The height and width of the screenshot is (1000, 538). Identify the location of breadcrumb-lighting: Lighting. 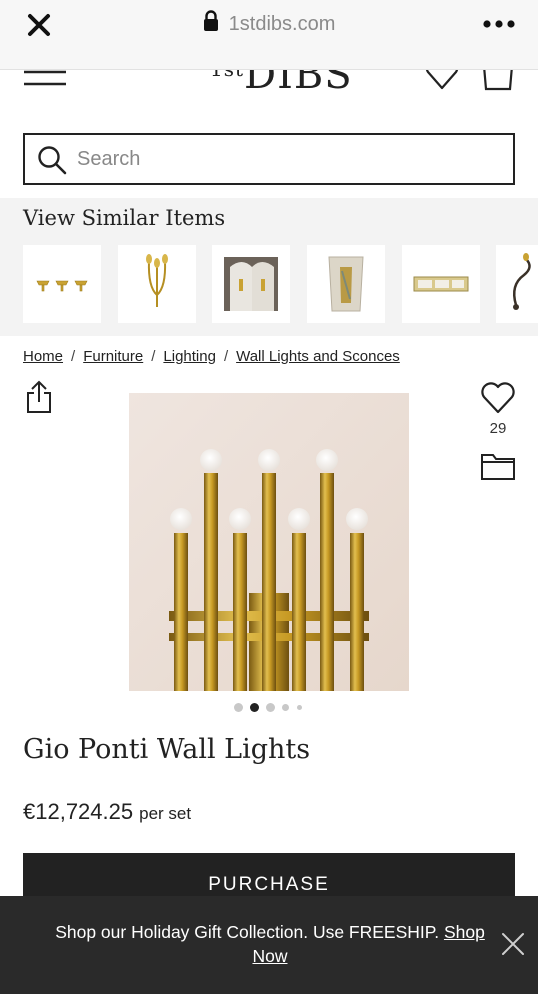
(189, 356).